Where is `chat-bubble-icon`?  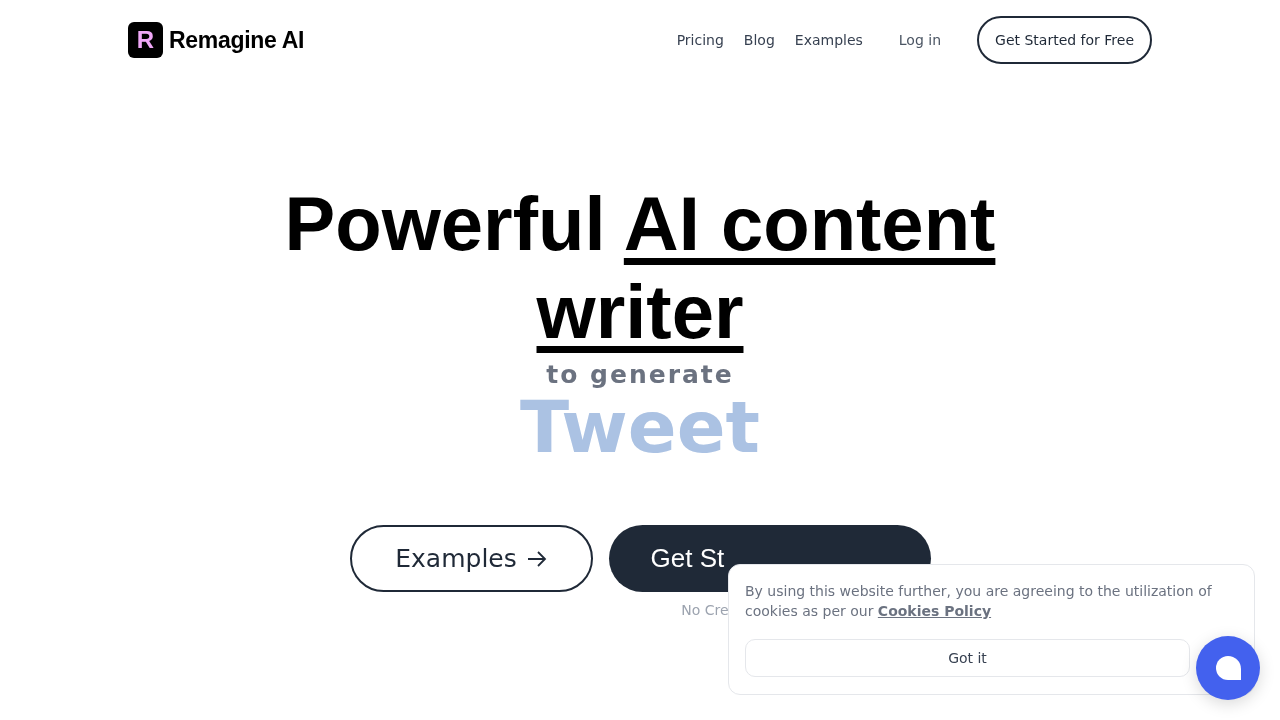 chat-bubble-icon is located at coordinates (1228, 668).